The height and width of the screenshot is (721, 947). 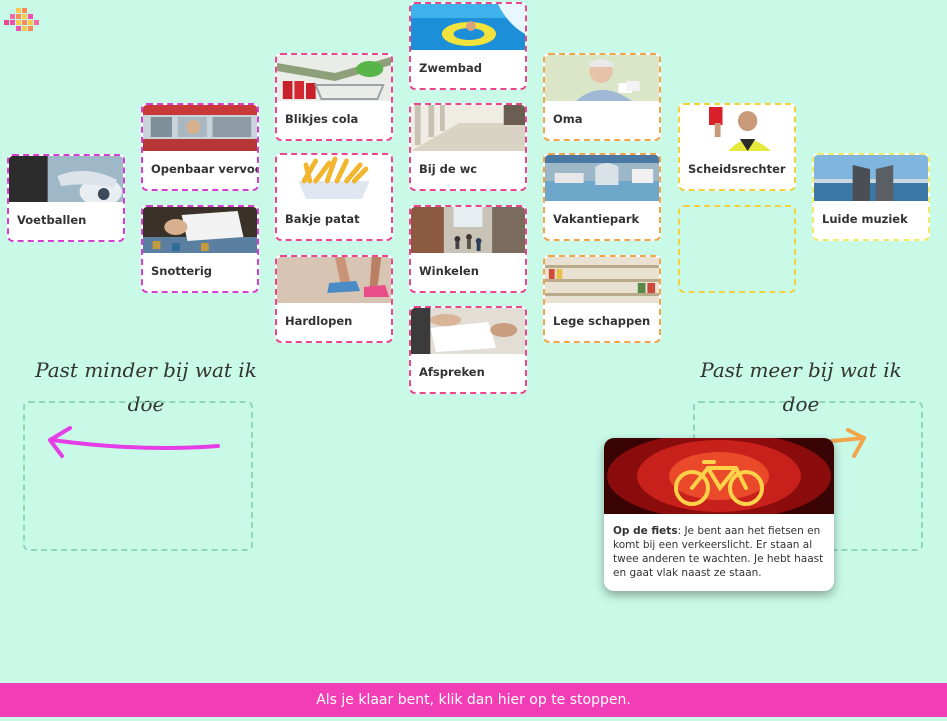 I want to click on situation-title: Op de fiets, so click(x=645, y=531).